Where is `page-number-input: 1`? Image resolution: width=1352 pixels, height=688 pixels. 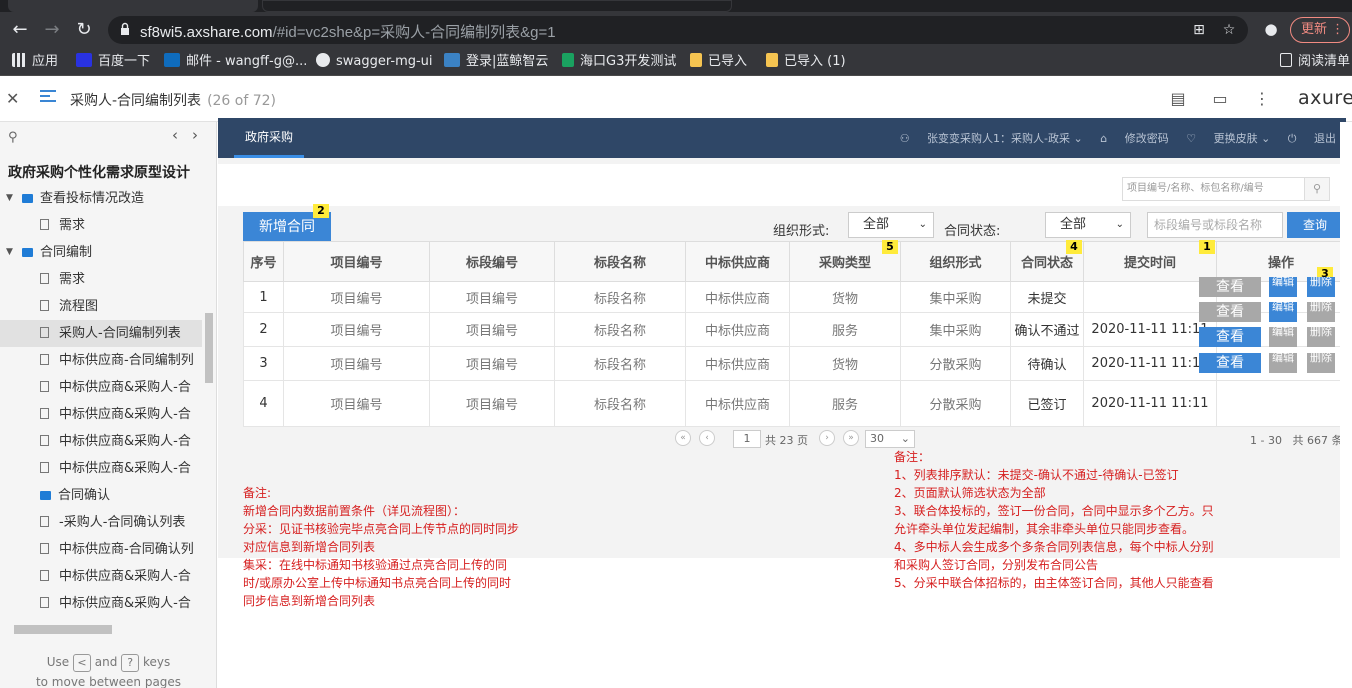 page-number-input: 1 is located at coordinates (747, 439).